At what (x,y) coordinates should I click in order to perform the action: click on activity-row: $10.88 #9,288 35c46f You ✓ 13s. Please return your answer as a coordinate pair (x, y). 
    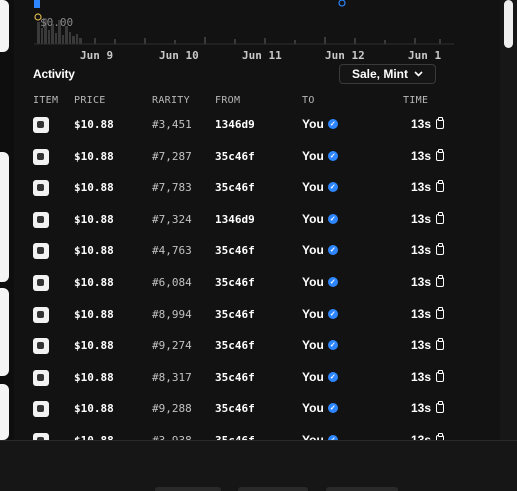
    Looking at the image, I should click on (257, 416).